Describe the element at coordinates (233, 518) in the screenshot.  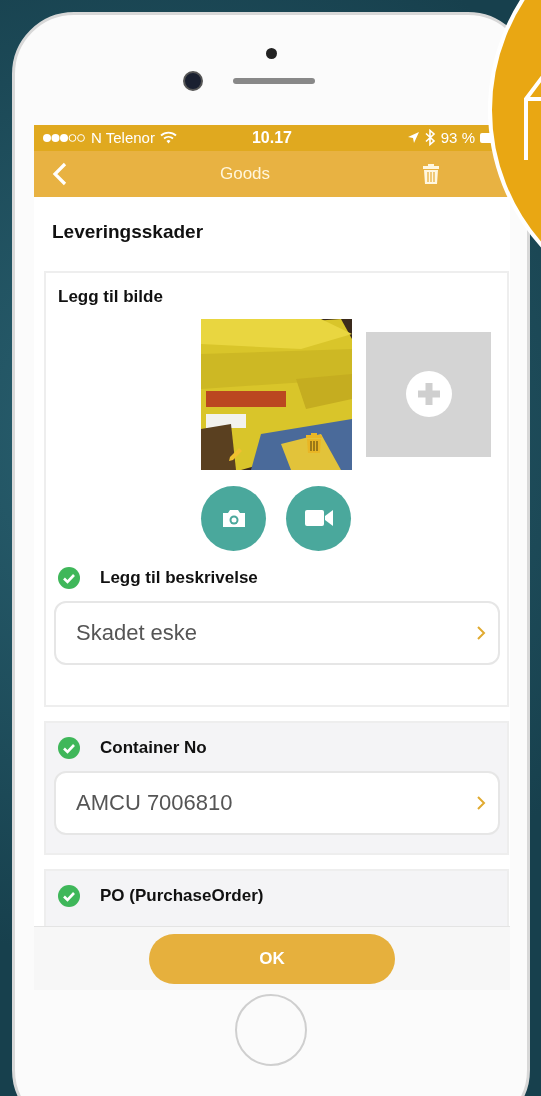
I see `camera-icon` at that location.